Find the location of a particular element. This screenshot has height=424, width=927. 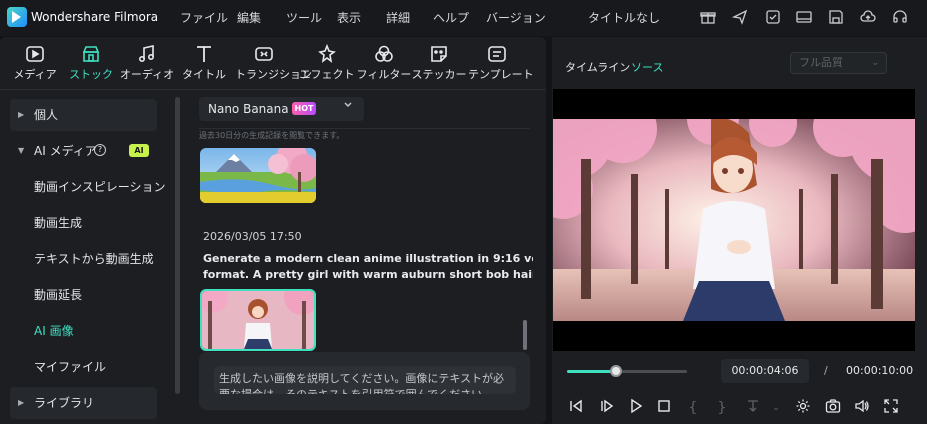

tool-transition: トランジション is located at coordinates (273, 65).